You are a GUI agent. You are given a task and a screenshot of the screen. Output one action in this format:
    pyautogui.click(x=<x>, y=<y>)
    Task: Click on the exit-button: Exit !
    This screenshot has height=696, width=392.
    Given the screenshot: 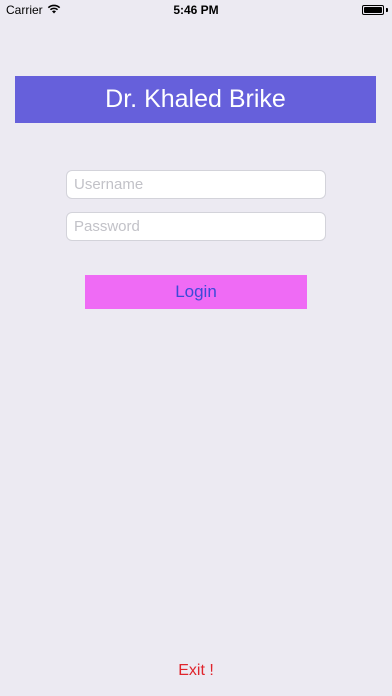 What is the action you would take?
    pyautogui.click(x=196, y=671)
    